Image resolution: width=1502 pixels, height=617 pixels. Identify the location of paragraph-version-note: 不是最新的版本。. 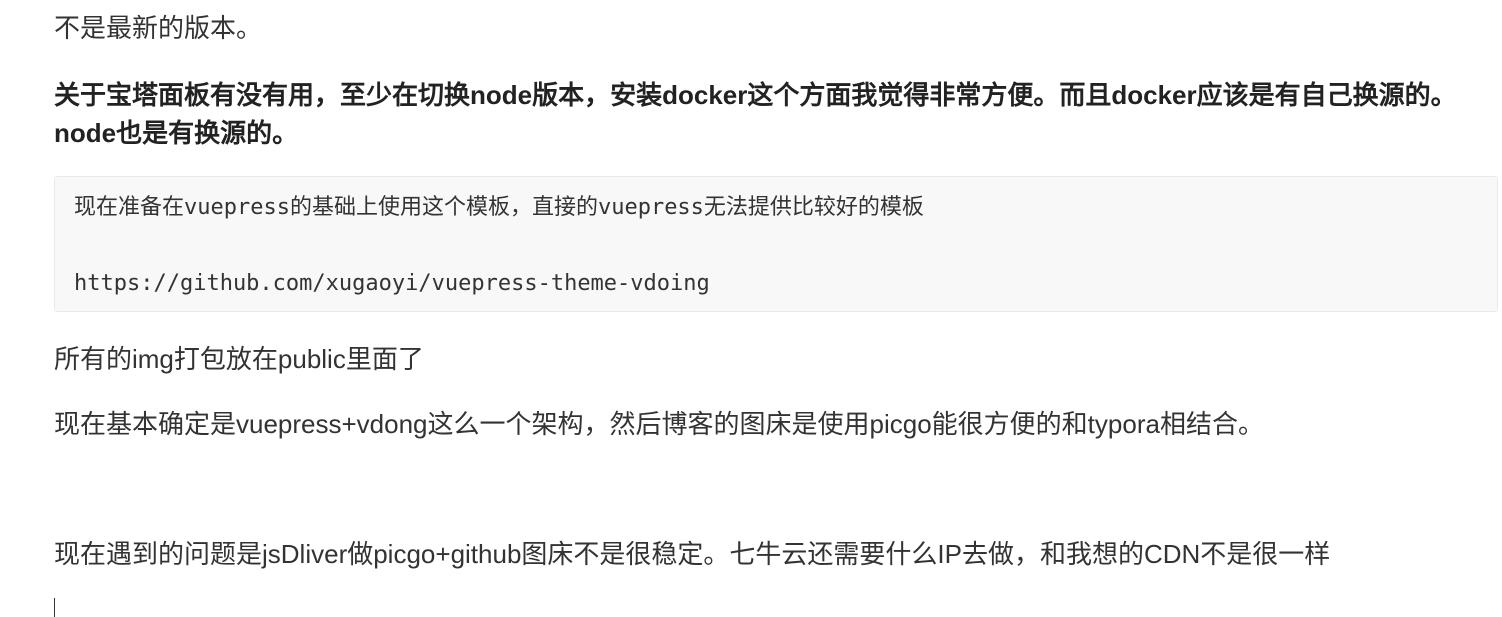
(158, 28).